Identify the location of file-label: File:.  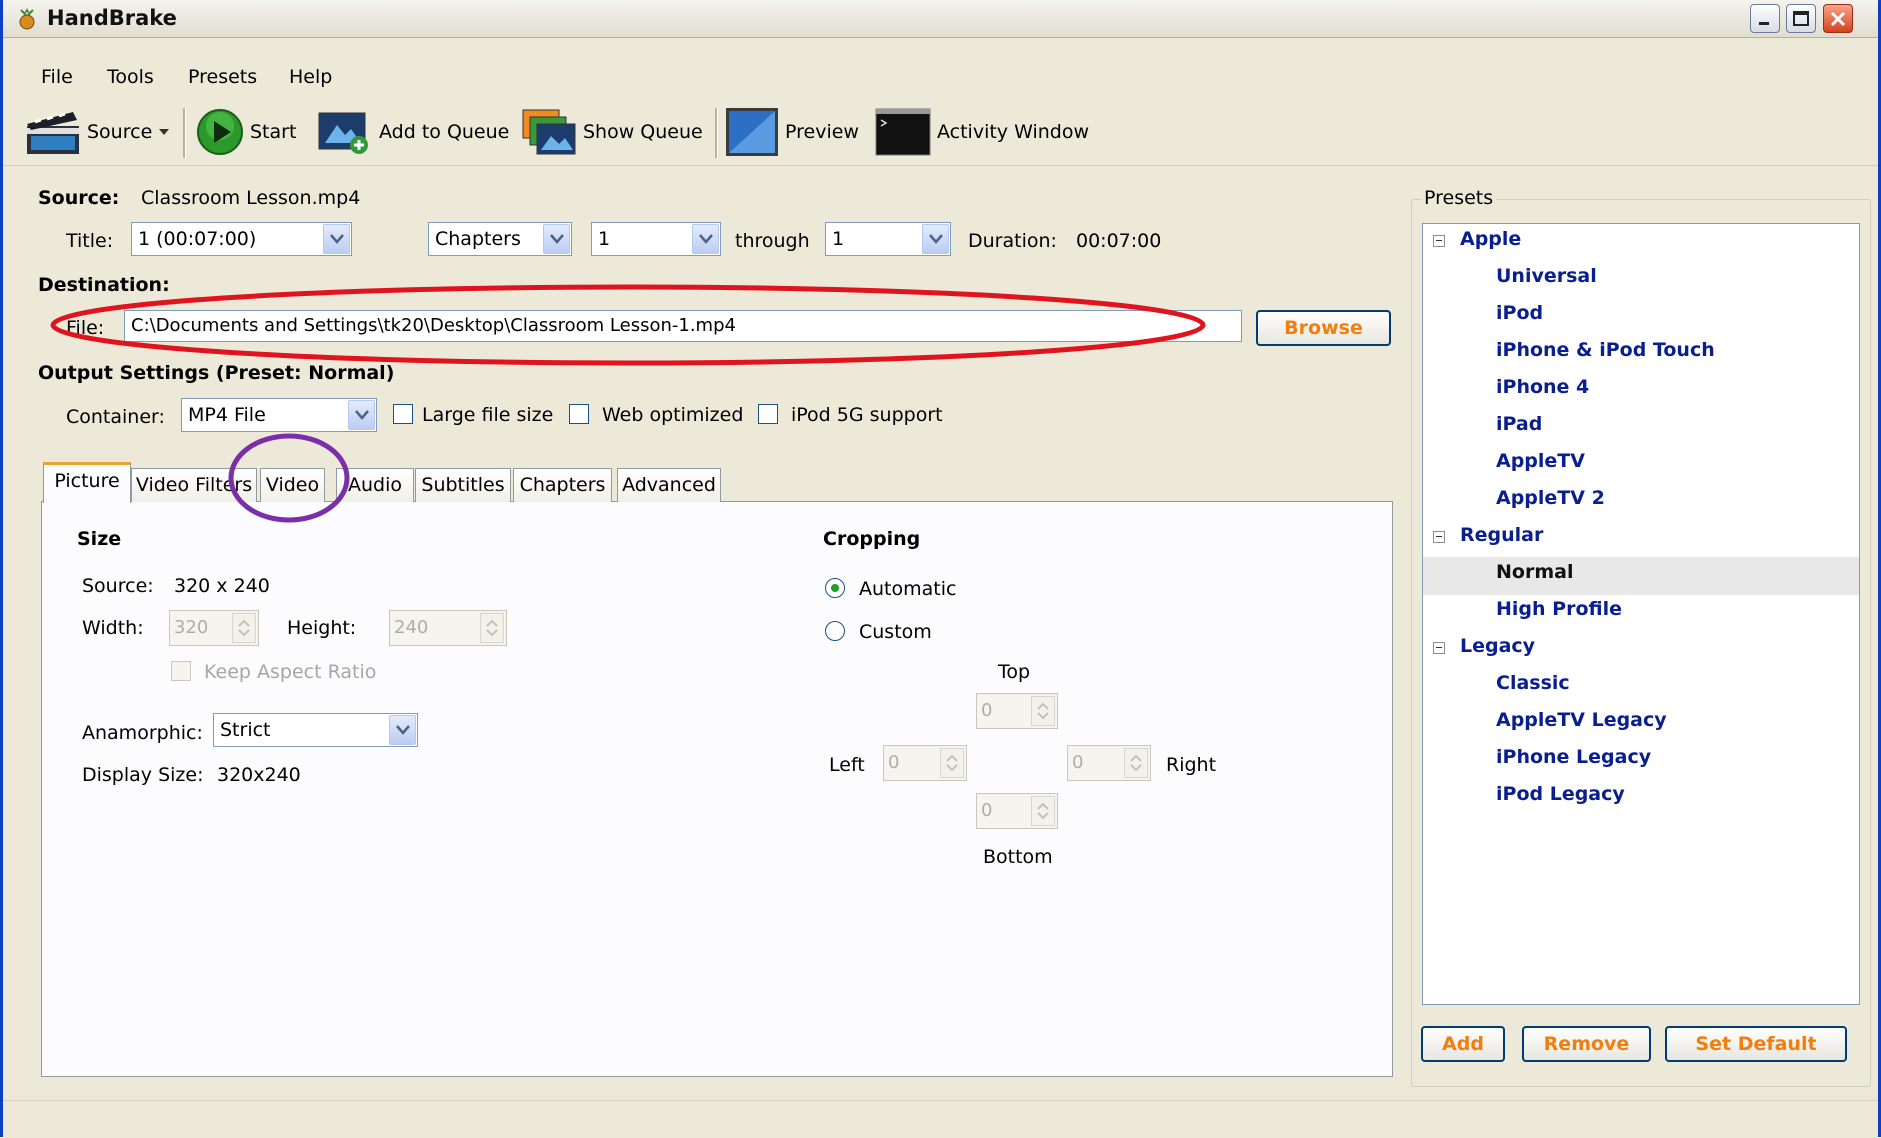
(85, 328).